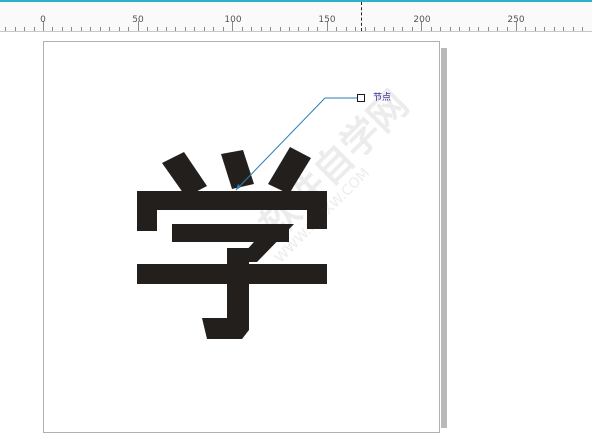 This screenshot has width=592, height=433. I want to click on ruler-guide-marker, so click(361, 16).